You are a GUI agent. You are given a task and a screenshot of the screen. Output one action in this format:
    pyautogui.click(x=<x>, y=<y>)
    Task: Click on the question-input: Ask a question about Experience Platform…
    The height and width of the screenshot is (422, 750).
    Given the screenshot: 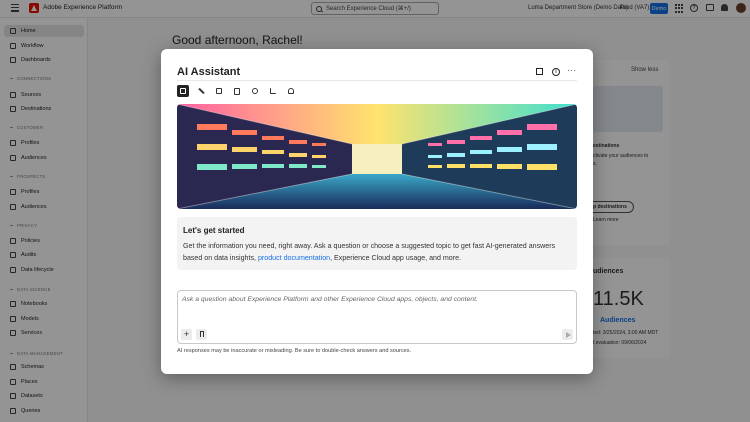 What is the action you would take?
    pyautogui.click(x=377, y=317)
    